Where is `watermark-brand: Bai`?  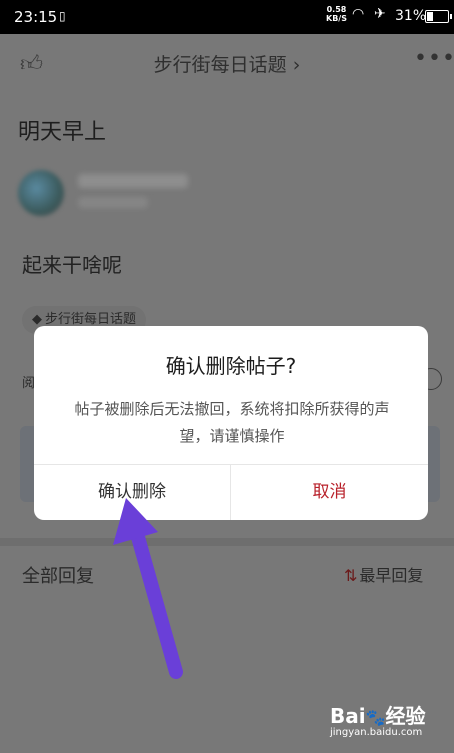 watermark-brand: Bai is located at coordinates (348, 716).